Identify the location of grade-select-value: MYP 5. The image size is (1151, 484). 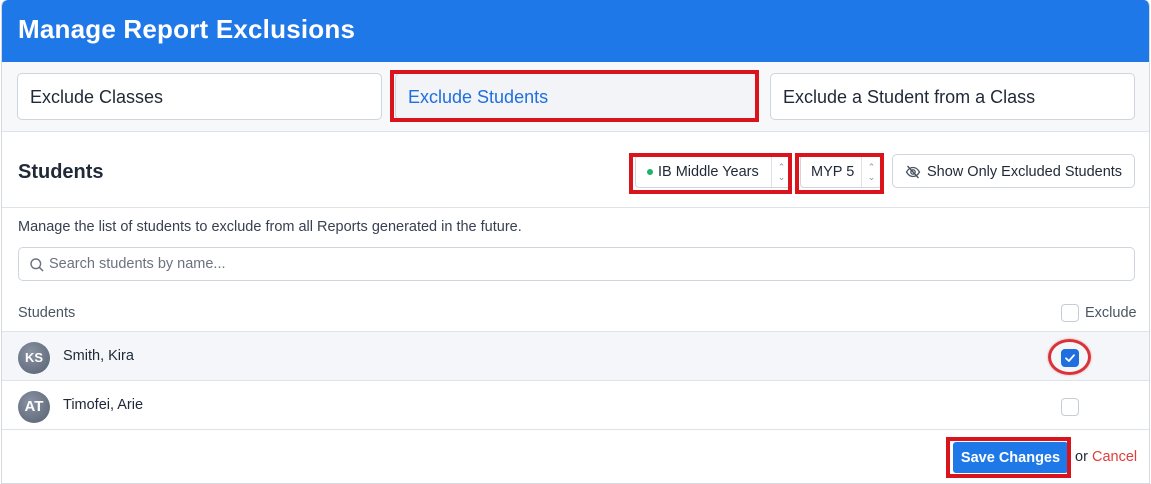
(833, 172).